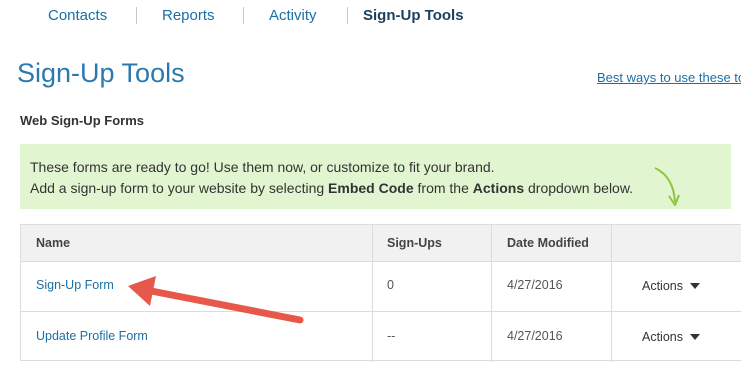 This screenshot has width=741, height=377. I want to click on signups-count: 0, so click(390, 285).